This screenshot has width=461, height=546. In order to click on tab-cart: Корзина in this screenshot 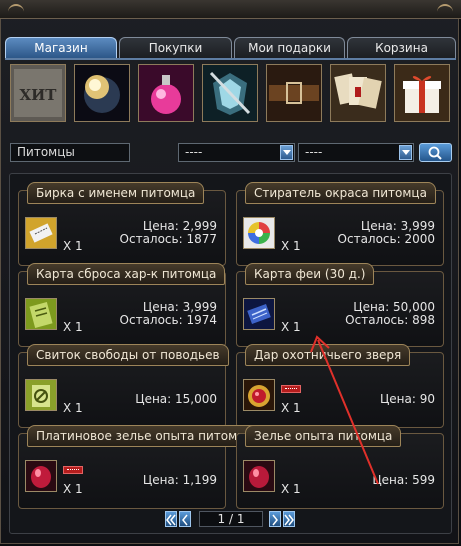, I will do `click(401, 48)`.